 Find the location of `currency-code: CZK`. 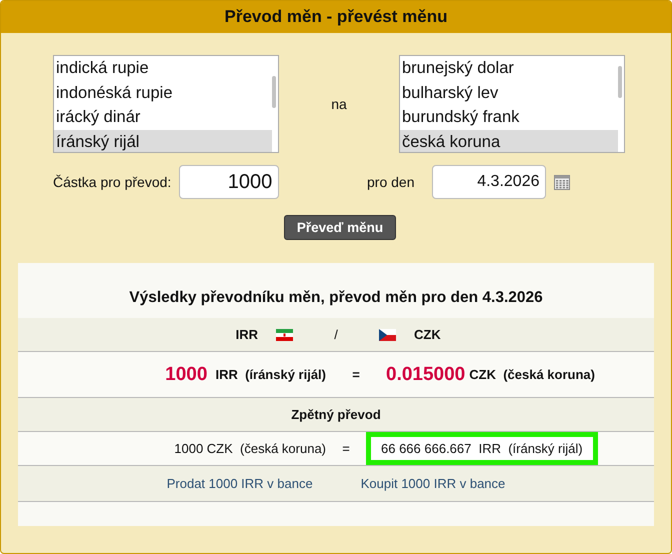

currency-code: CZK is located at coordinates (427, 334).